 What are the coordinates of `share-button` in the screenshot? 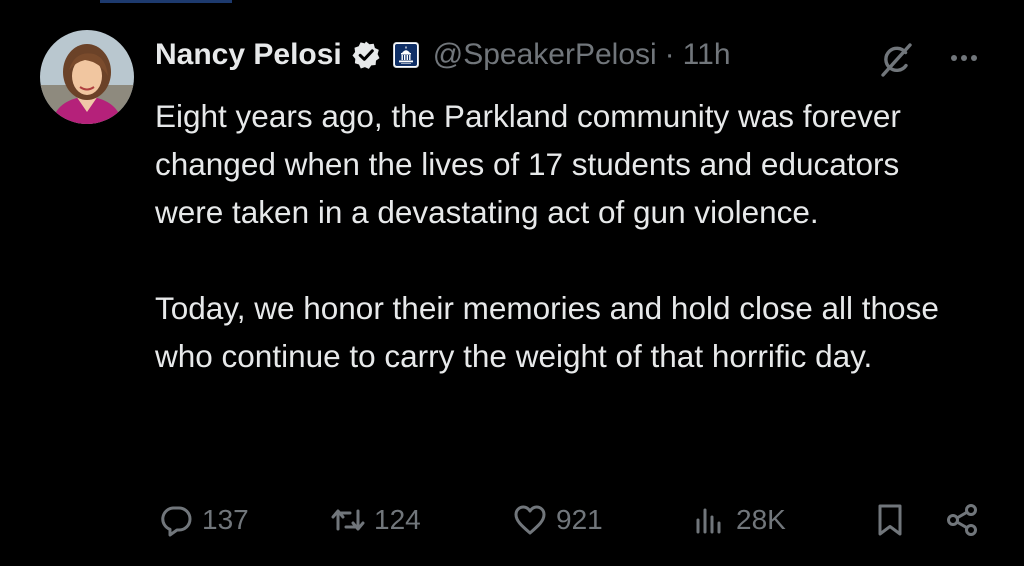 It's located at (962, 520).